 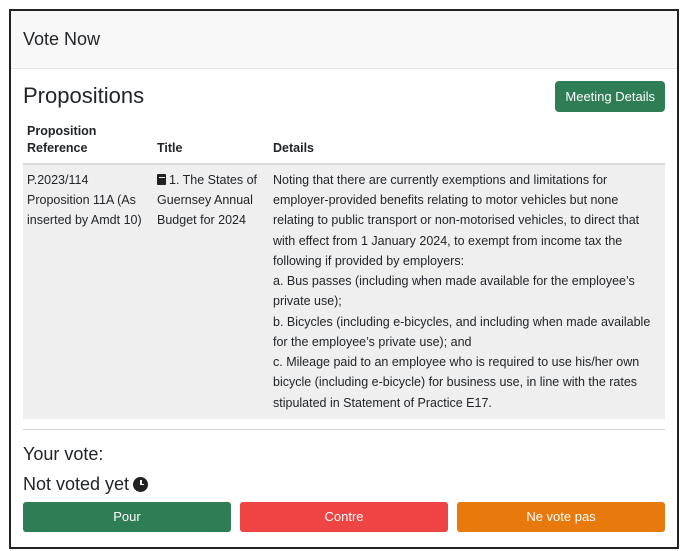 What do you see at coordinates (467, 142) in the screenshot?
I see `column-header-details: Details` at bounding box center [467, 142].